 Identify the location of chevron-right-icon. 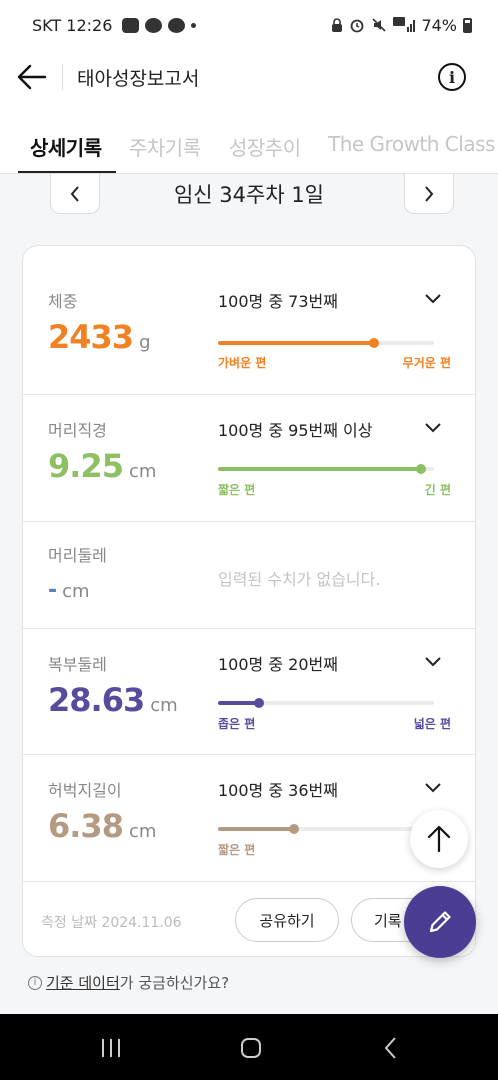
(429, 193).